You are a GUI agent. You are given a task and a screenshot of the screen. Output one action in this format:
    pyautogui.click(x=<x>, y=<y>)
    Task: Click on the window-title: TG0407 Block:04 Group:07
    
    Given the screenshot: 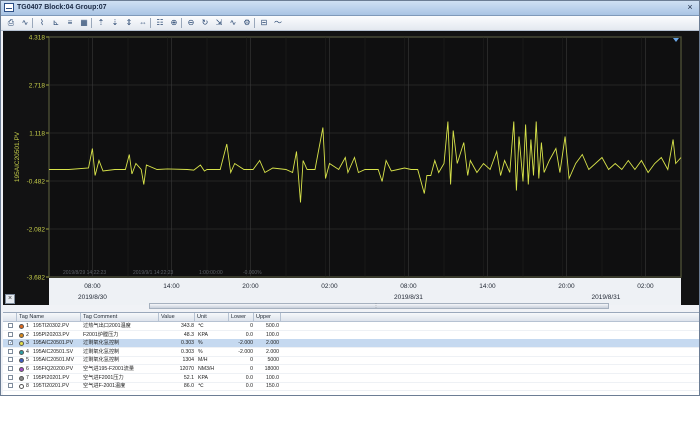 What is the action you would take?
    pyautogui.click(x=62, y=7)
    